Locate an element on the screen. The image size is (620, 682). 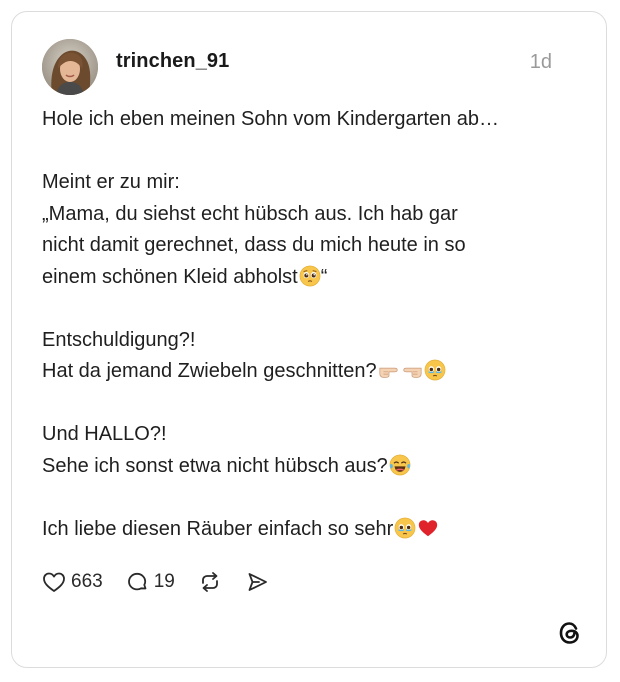
text-line-with-emoji: einem schönen Kleid abholst “ is located at coordinates (312, 278).